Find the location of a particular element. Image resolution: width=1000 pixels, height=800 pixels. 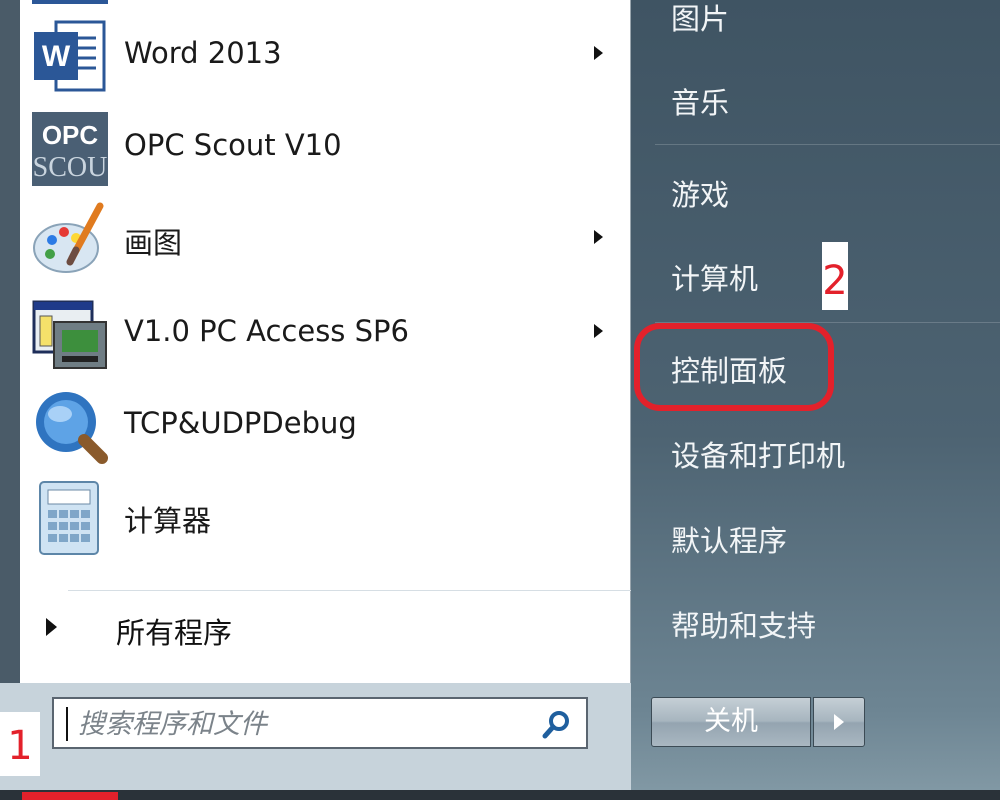

all-programs-button: 所有程序 is located at coordinates (332, 629).